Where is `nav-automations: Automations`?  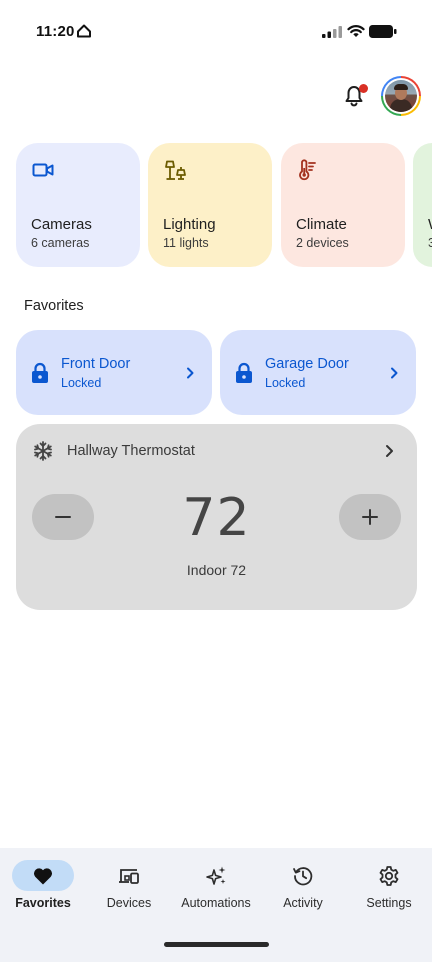 nav-automations: Automations is located at coordinates (216, 888).